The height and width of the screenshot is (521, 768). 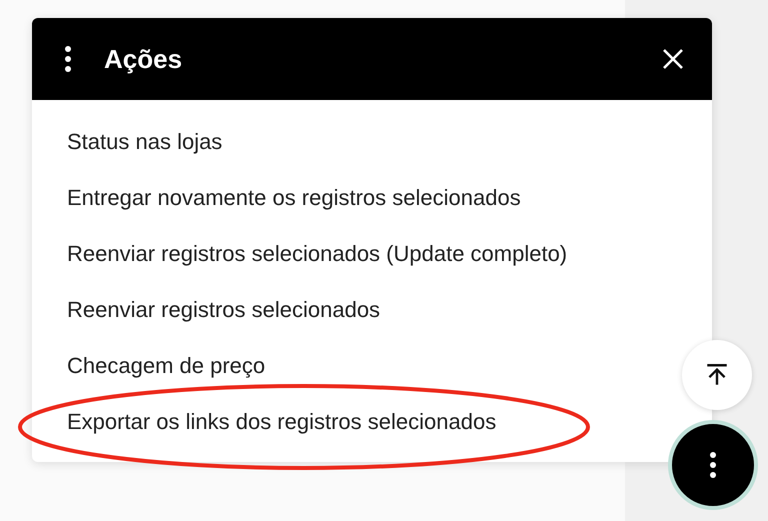 I want to click on menu-item: Checagem de preço, so click(x=166, y=366).